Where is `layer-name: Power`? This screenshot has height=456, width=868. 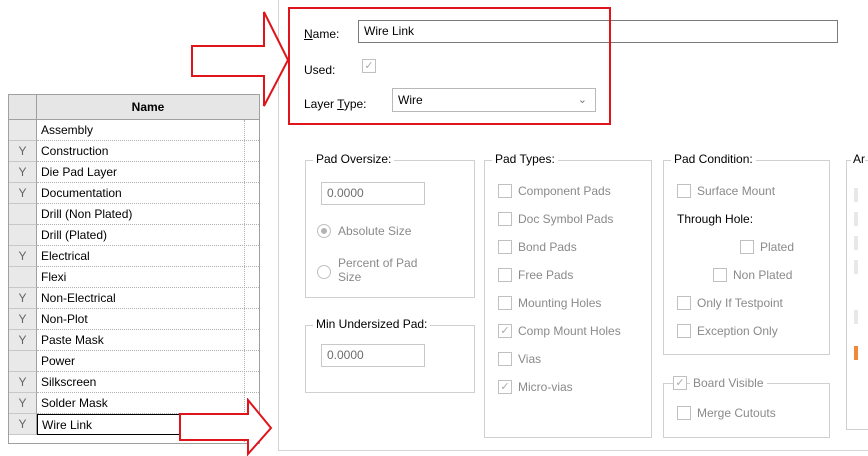 layer-name: Power is located at coordinates (148, 361).